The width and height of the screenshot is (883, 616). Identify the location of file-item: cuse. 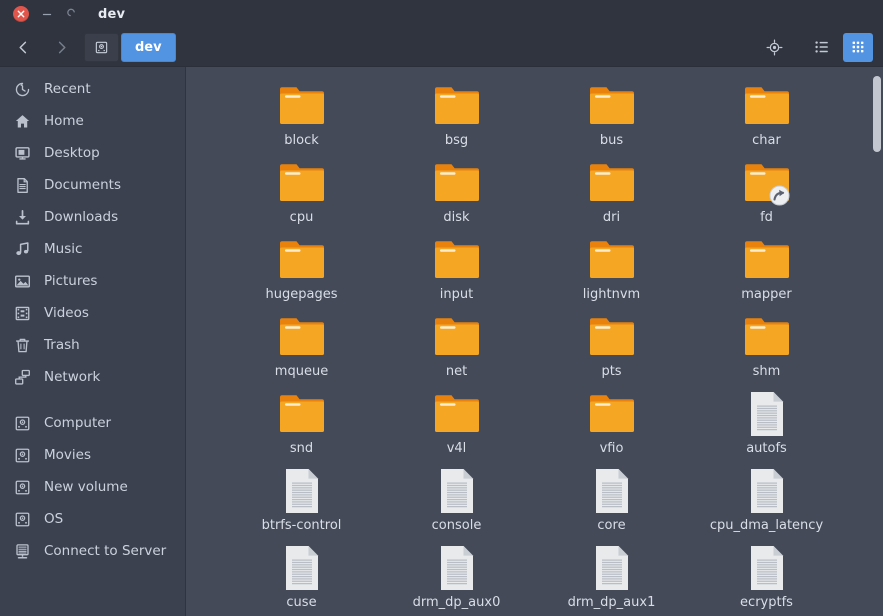
(301, 579).